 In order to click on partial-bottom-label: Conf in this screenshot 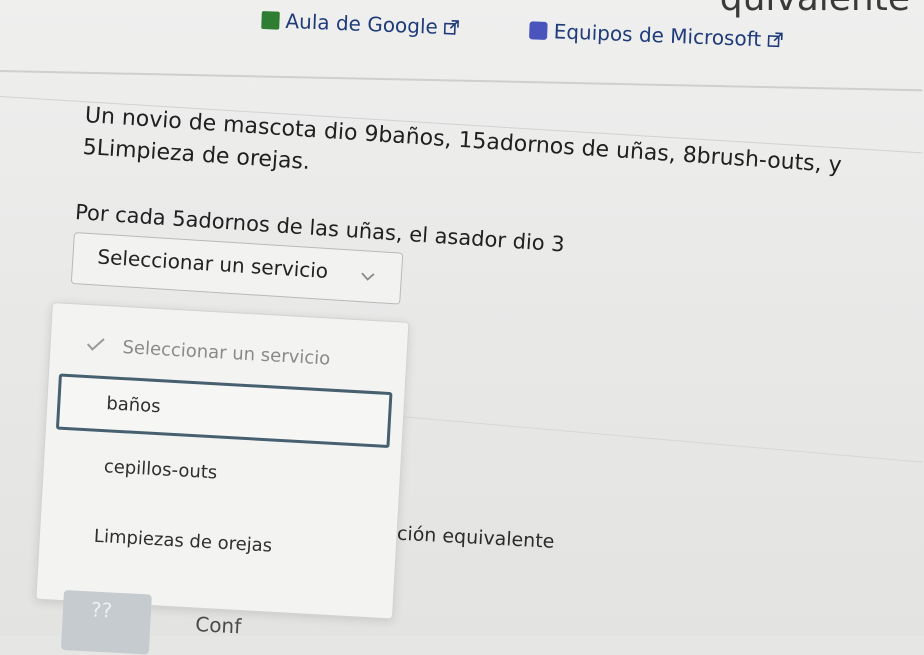, I will do `click(218, 625)`.